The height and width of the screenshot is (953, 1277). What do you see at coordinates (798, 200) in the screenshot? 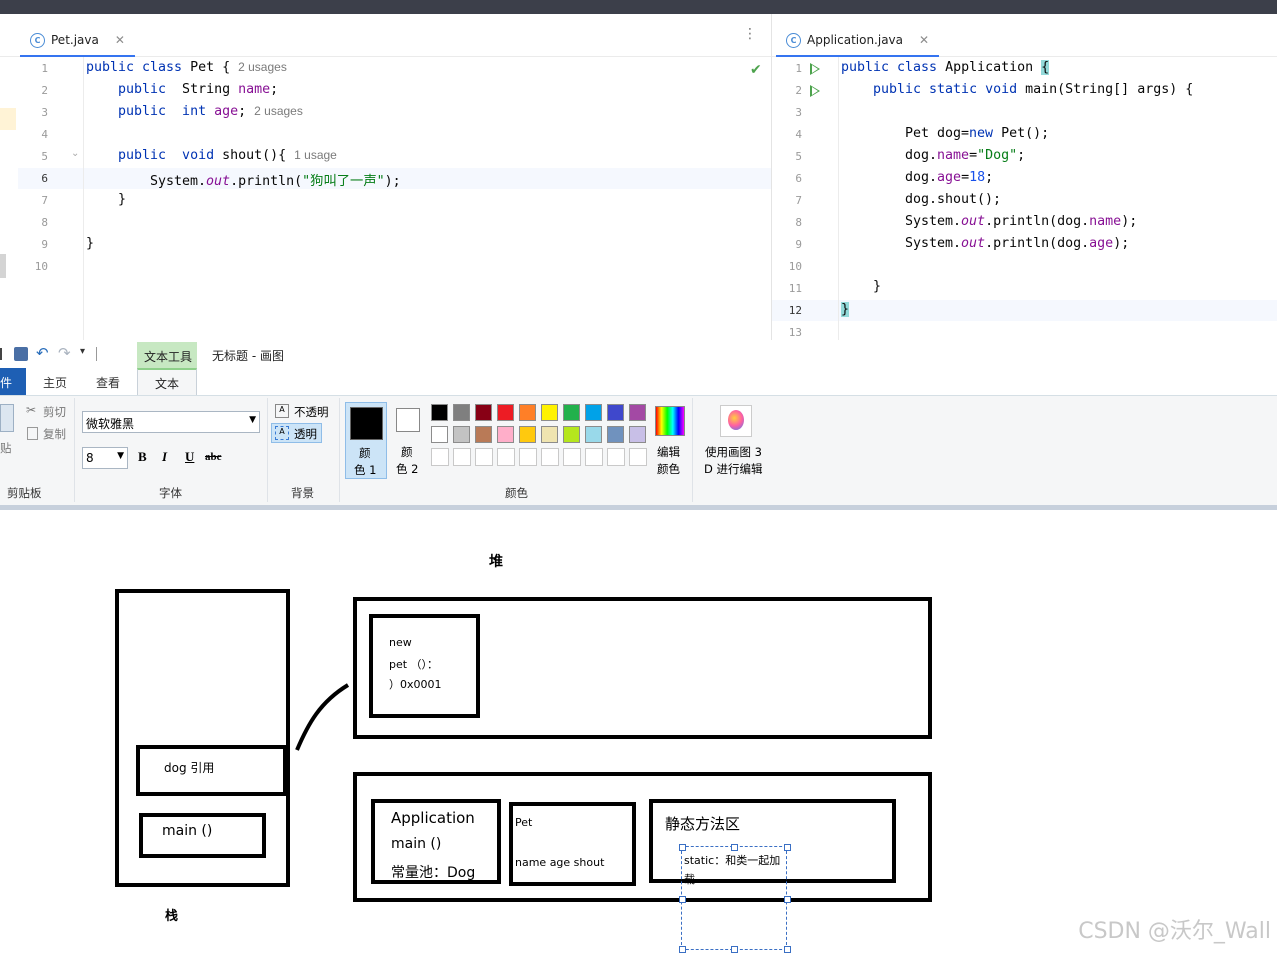
I see `line-number: 7` at bounding box center [798, 200].